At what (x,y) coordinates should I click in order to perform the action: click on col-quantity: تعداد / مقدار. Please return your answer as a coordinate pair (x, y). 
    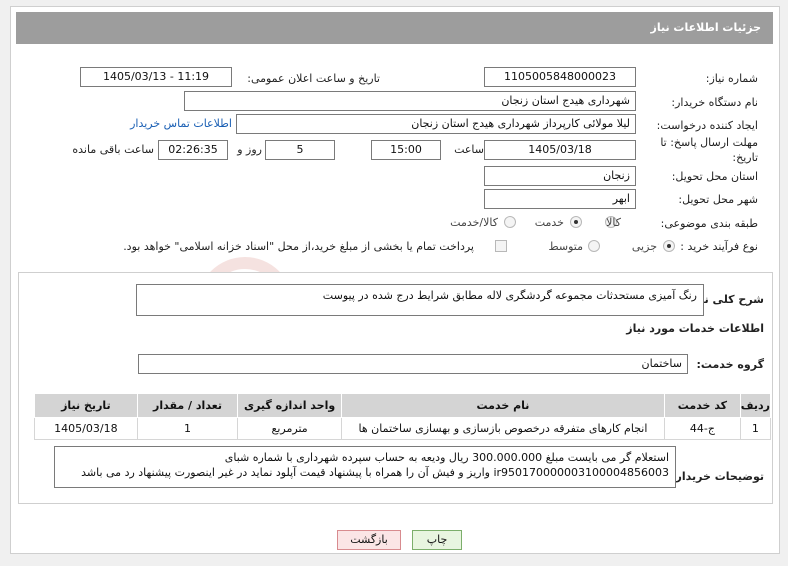
    Looking at the image, I should click on (187, 405).